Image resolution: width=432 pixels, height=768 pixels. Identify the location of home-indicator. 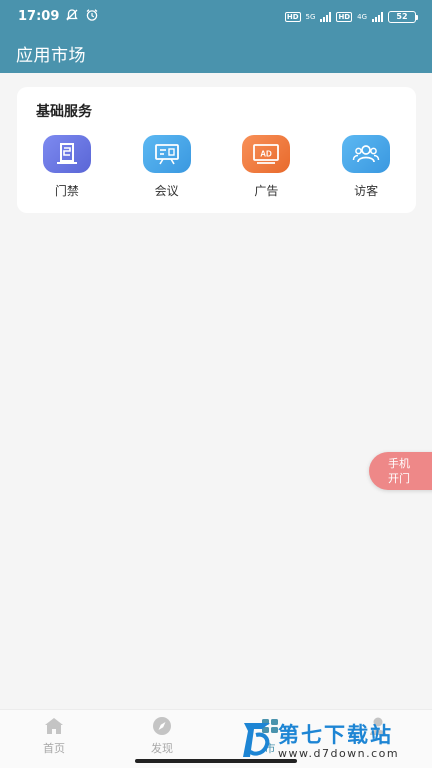
(216, 761).